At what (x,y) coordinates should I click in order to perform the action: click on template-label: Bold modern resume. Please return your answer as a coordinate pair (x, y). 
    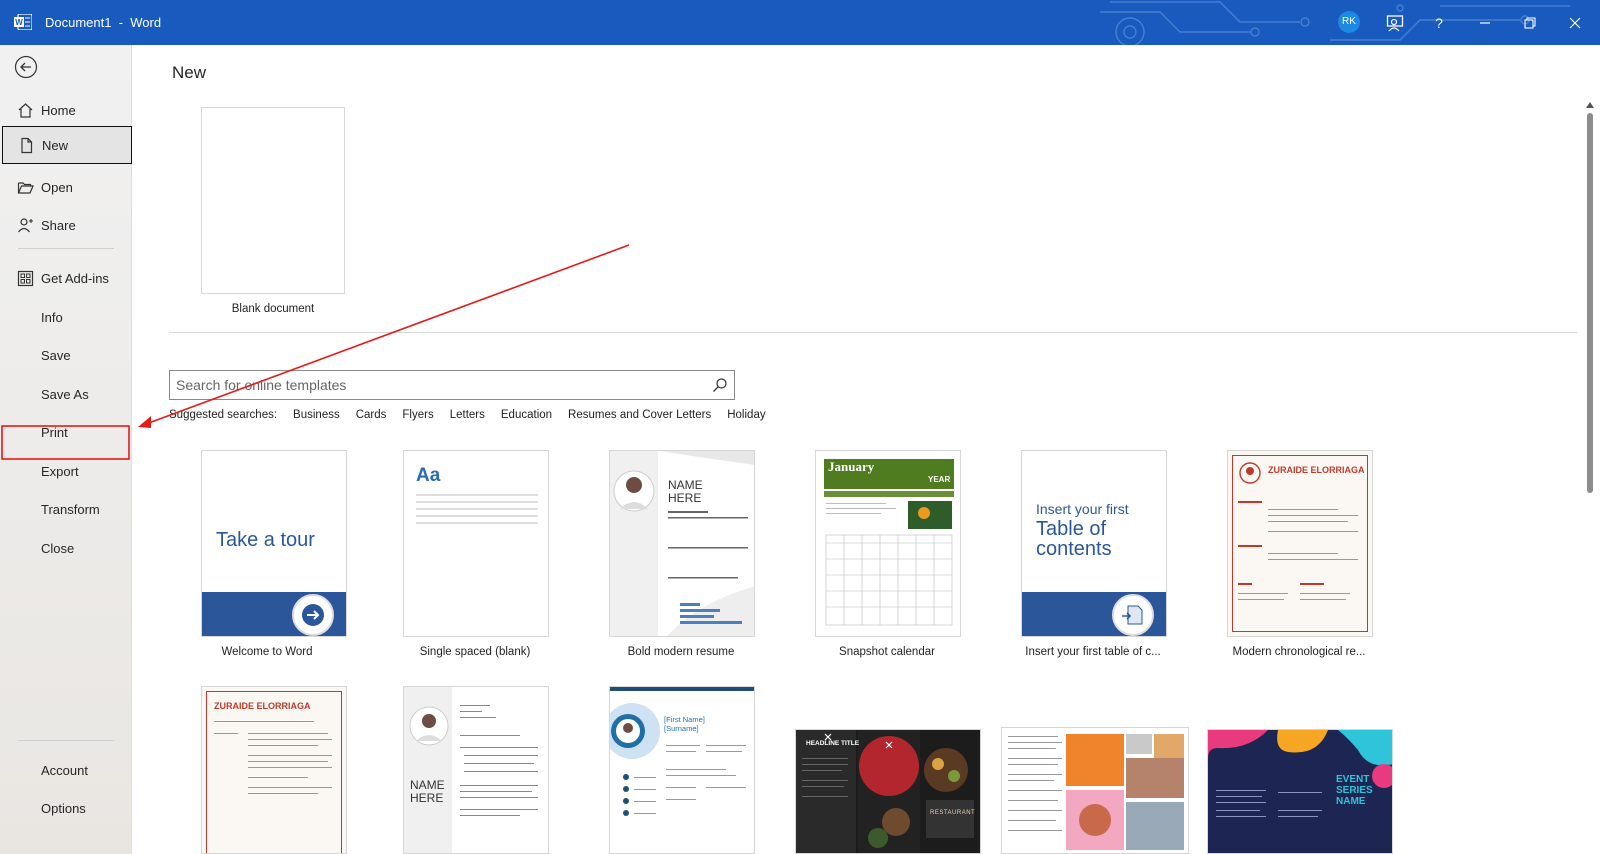
    Looking at the image, I should click on (681, 652).